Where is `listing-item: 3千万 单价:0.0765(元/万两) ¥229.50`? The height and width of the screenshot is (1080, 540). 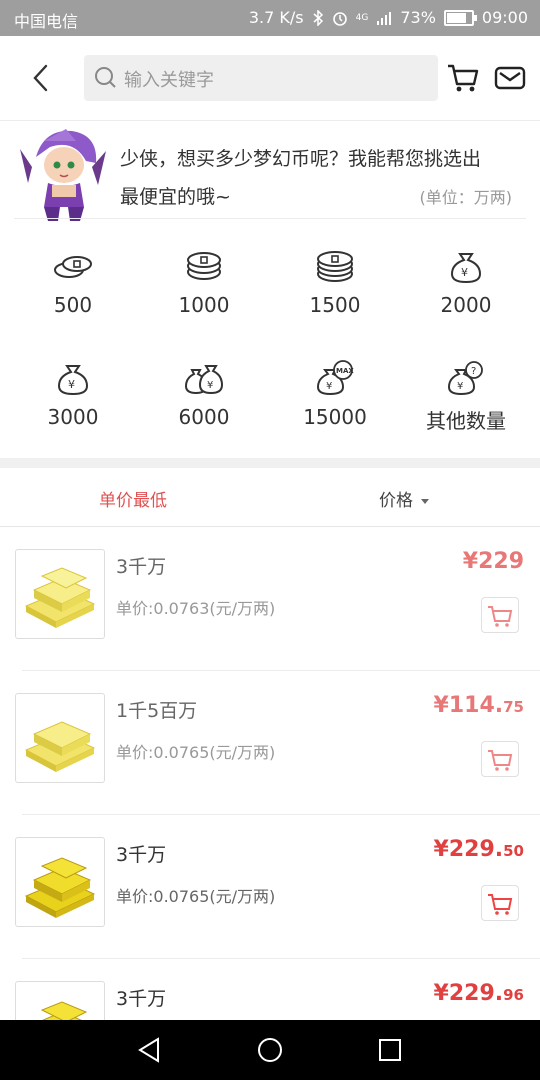
listing-item: 3千万 单价:0.0765(元/万两) ¥229.50 is located at coordinates (270, 887).